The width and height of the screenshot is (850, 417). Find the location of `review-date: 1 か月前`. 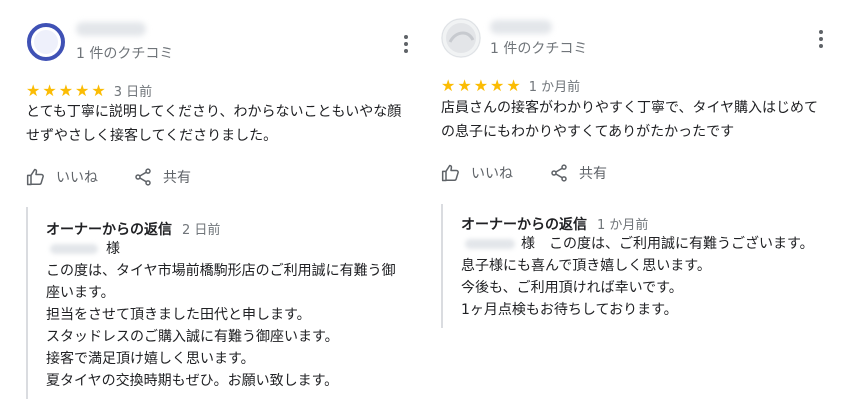

review-date: 1 か月前 is located at coordinates (554, 87).